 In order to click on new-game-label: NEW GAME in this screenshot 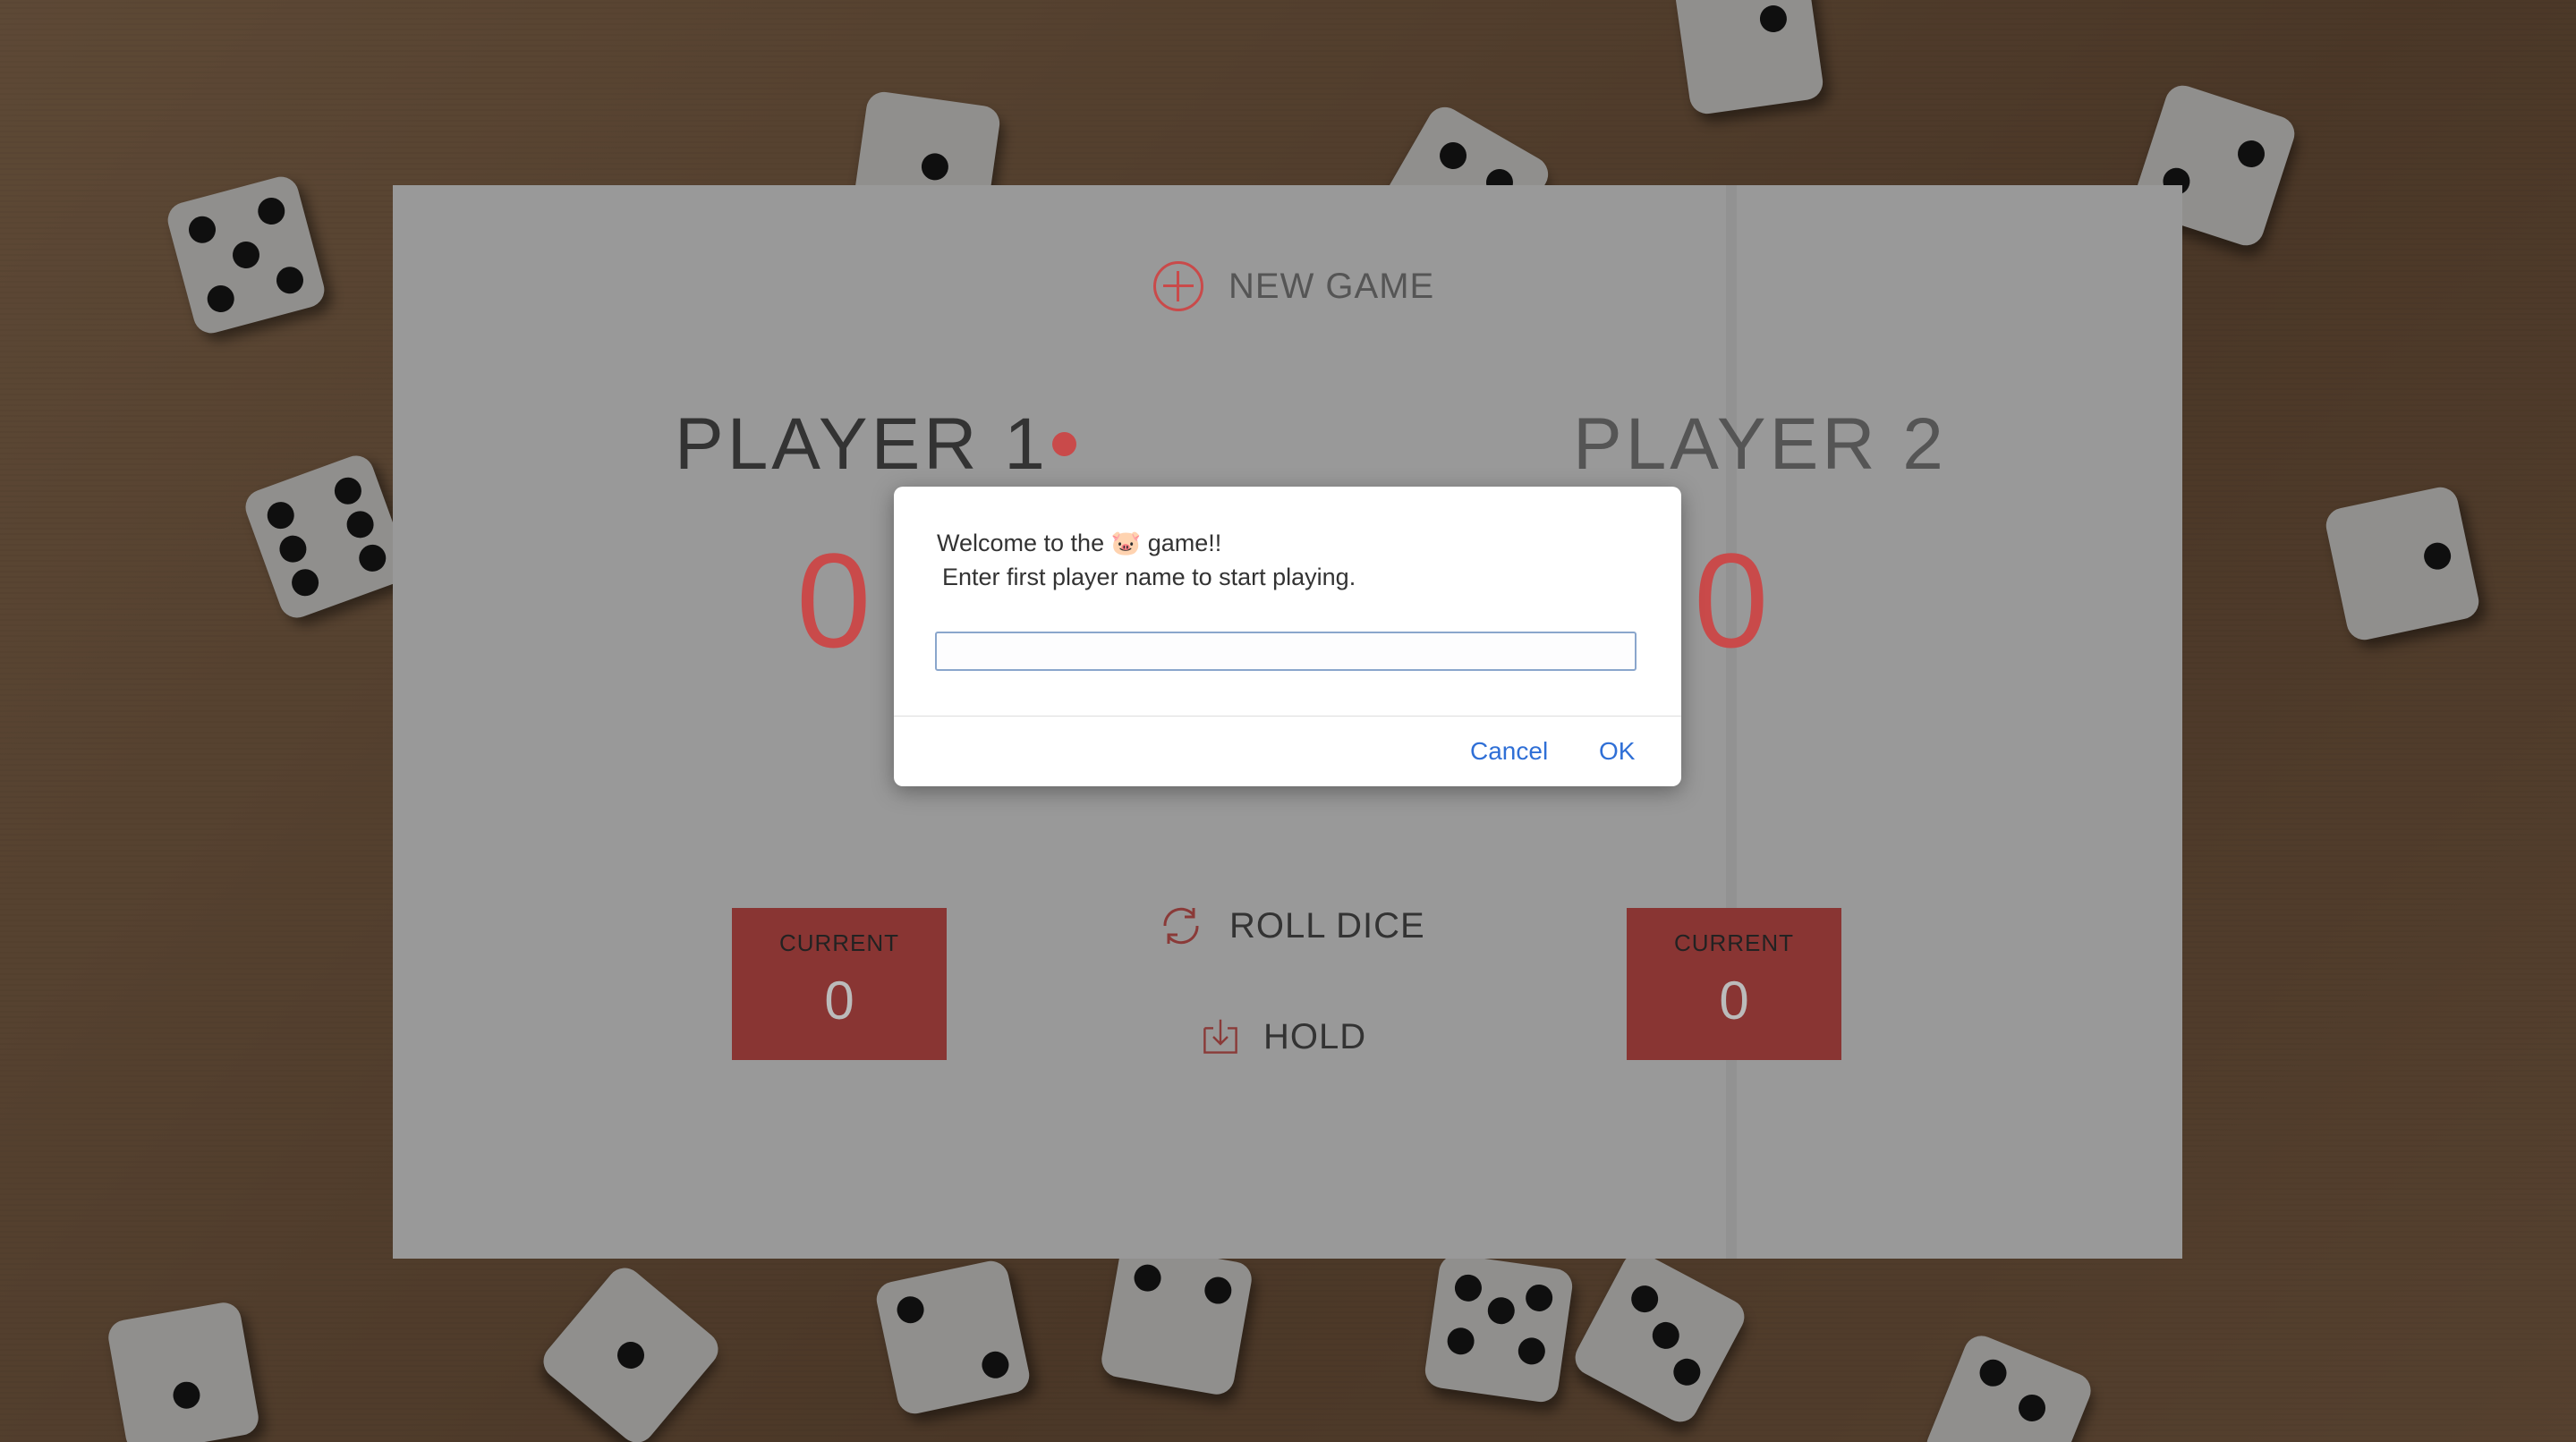, I will do `click(1331, 286)`.